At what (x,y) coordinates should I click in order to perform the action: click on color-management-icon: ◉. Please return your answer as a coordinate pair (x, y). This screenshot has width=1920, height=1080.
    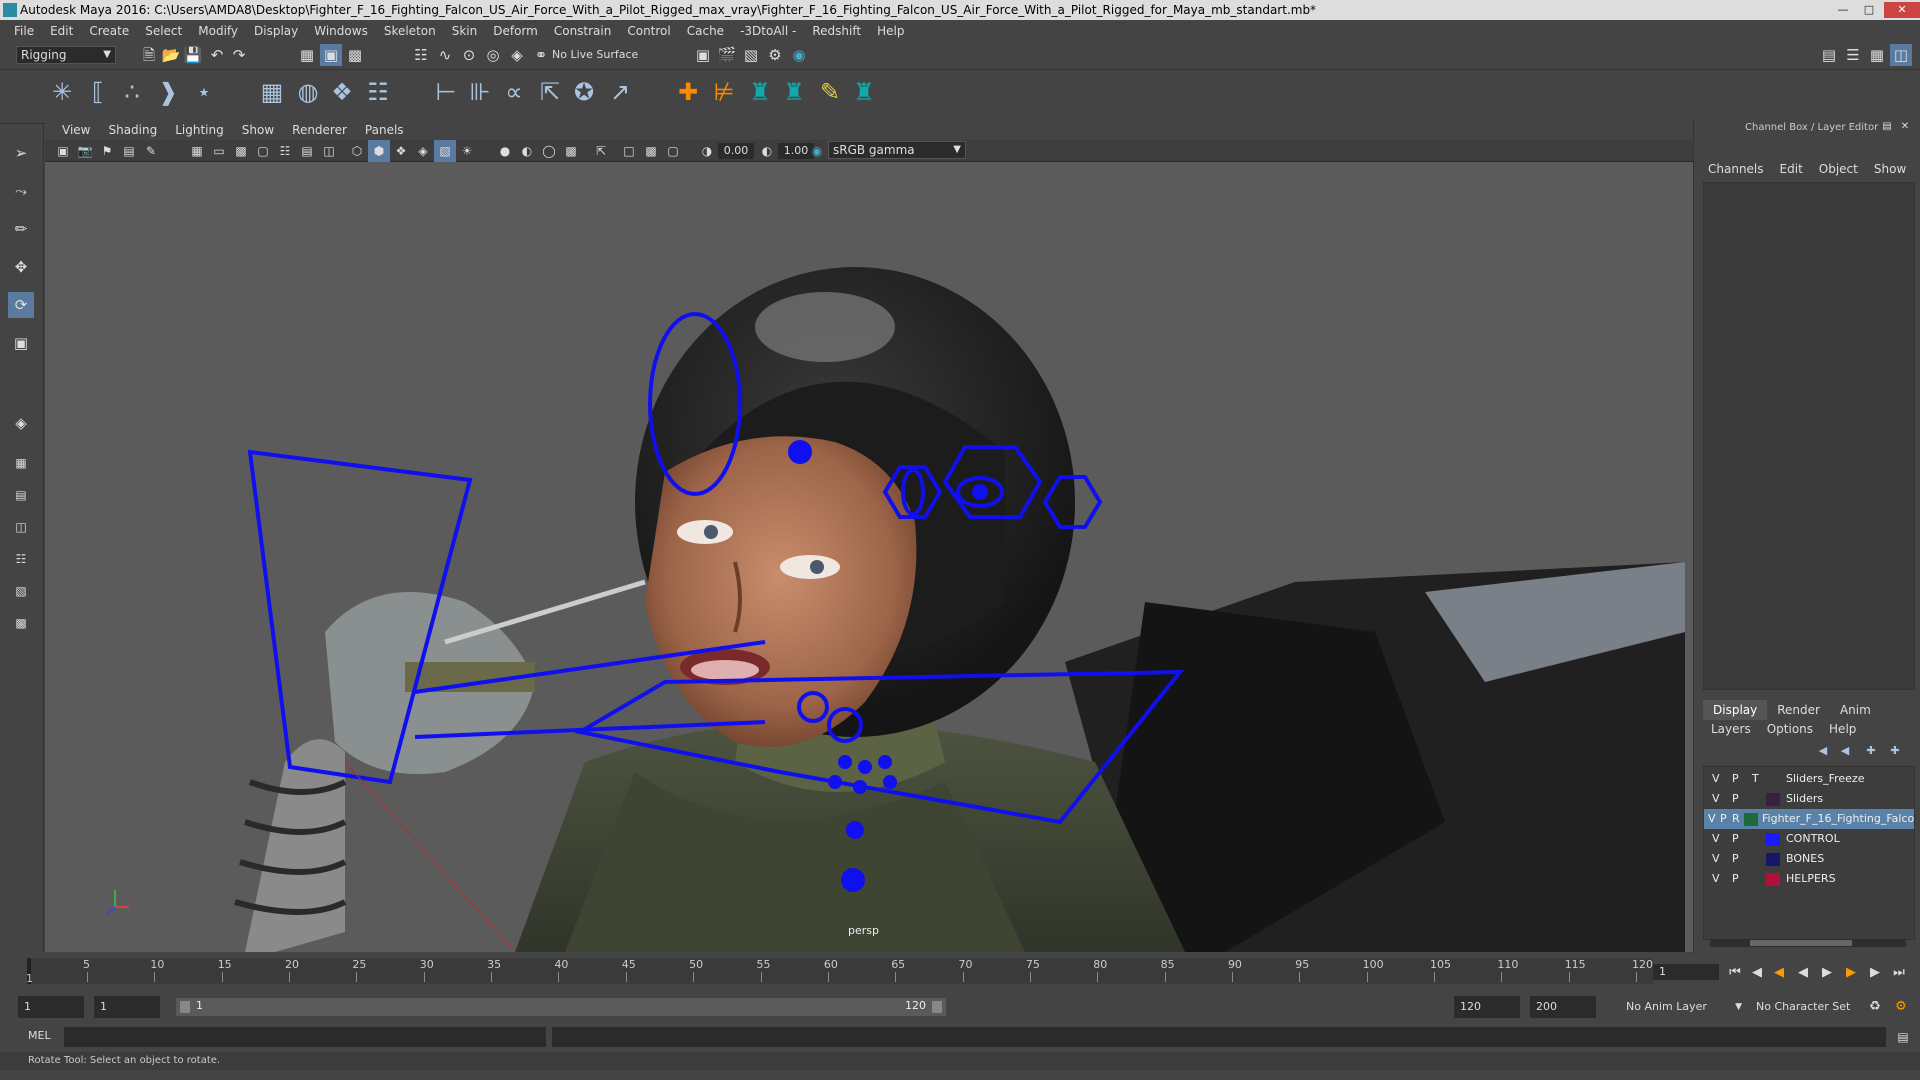
    Looking at the image, I should click on (817, 151).